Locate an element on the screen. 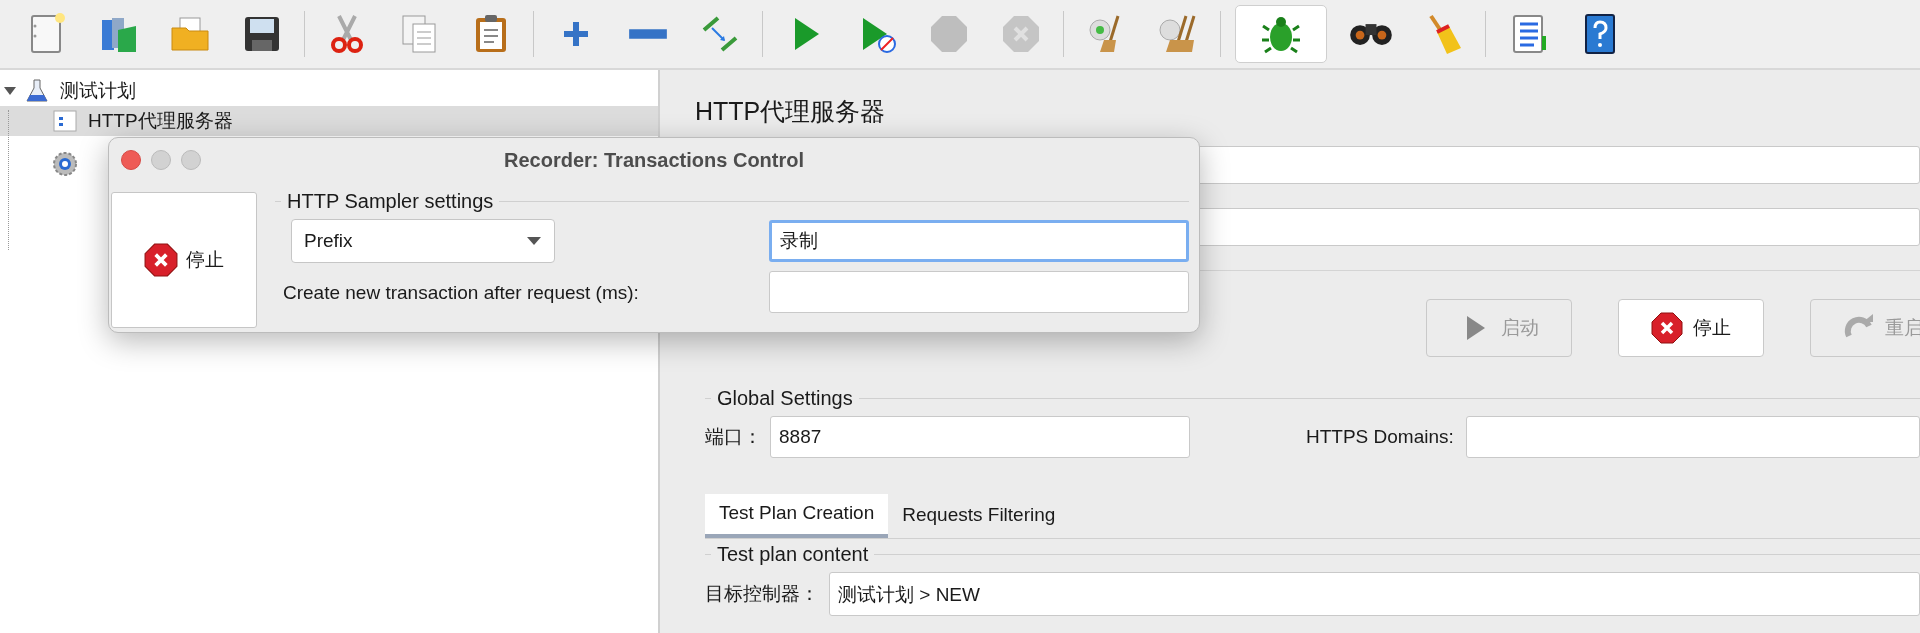 This screenshot has width=1920, height=633. https-domains-label: HTTPS Domains: is located at coordinates (1380, 437).